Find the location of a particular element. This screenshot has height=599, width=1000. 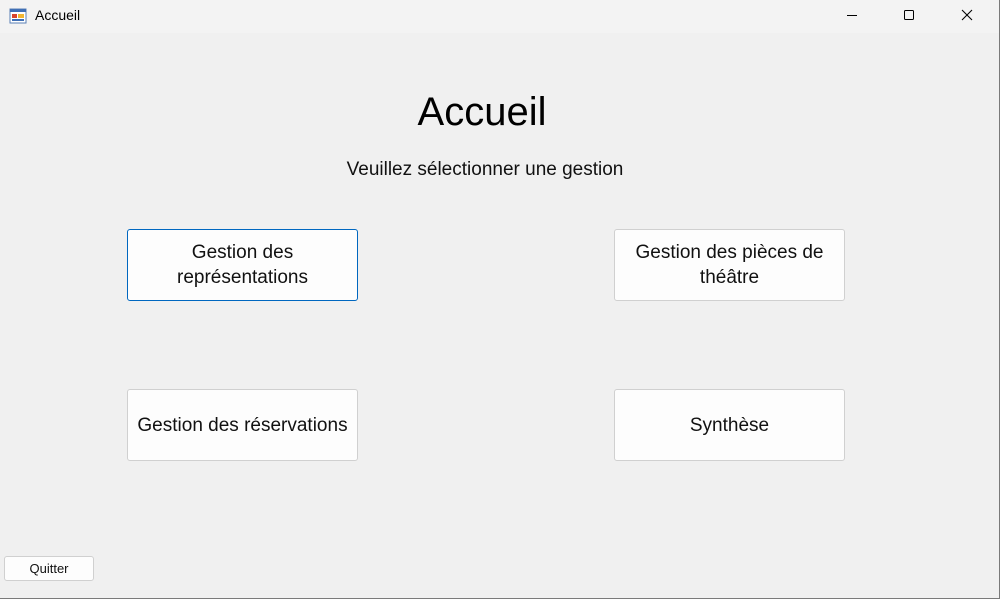

quit-button: Quitter is located at coordinates (49, 568).